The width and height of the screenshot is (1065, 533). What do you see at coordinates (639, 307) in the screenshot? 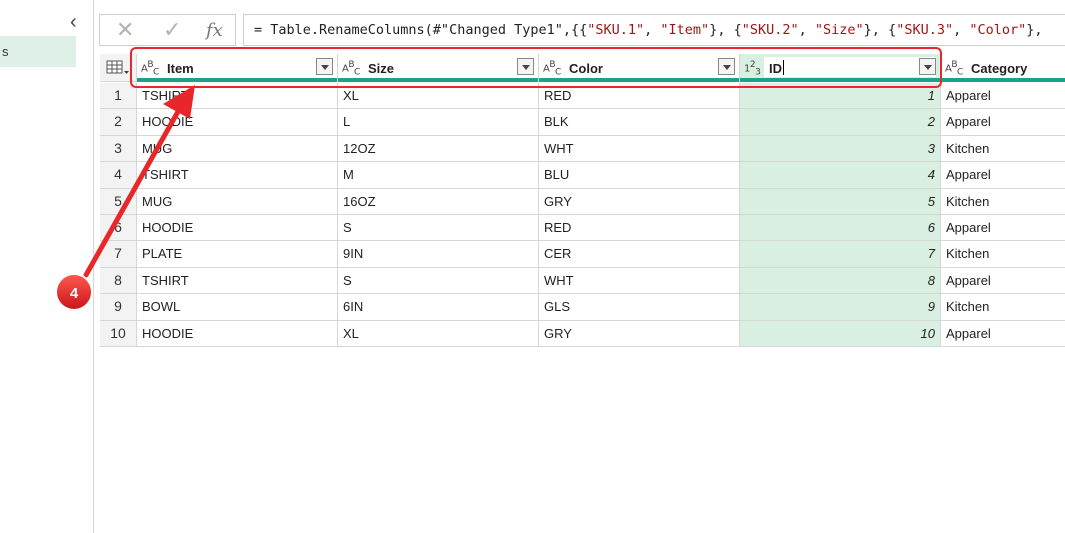
I see `cell-color: GLS` at bounding box center [639, 307].